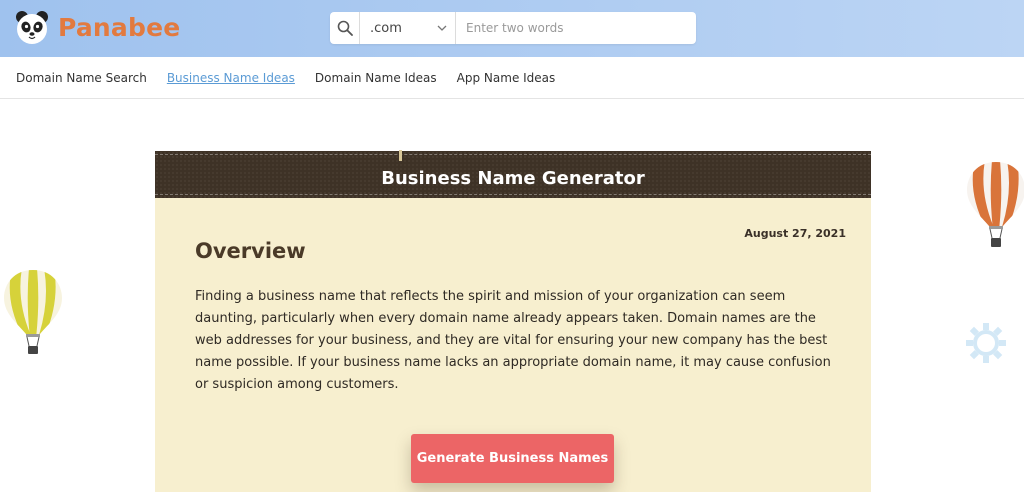 Image resolution: width=1024 pixels, height=492 pixels. I want to click on nav-item-domain-name-search: Domain Name Search, so click(81, 78).